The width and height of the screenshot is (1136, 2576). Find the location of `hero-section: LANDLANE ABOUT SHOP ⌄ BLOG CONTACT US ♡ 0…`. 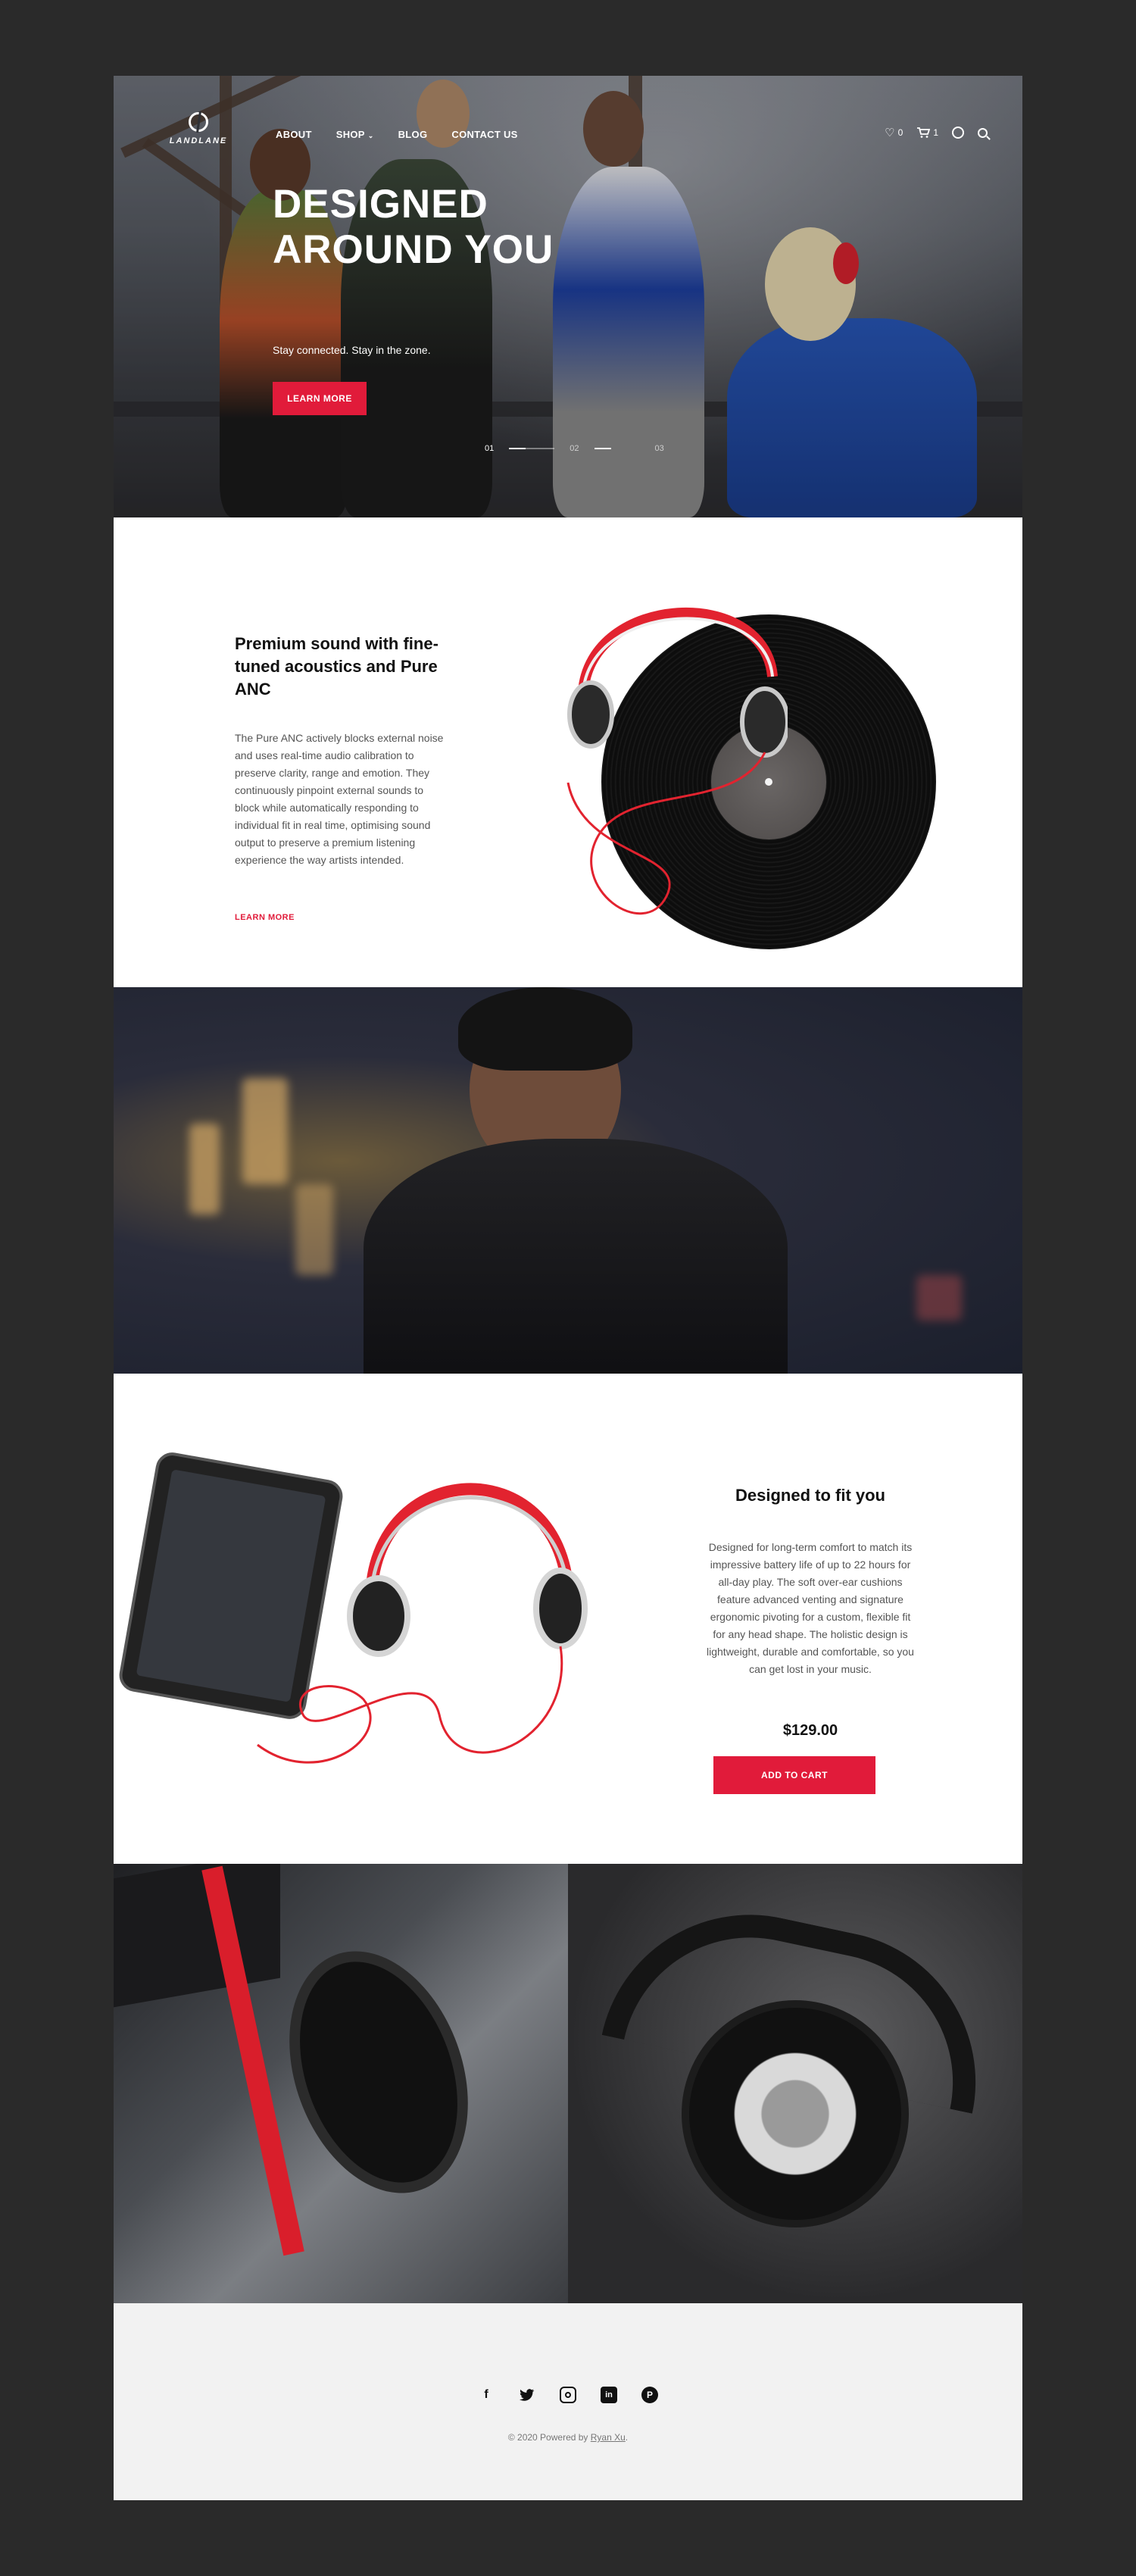

hero-section: LANDLANE ABOUT SHOP ⌄ BLOG CONTACT US ♡ 0… is located at coordinates (568, 296).